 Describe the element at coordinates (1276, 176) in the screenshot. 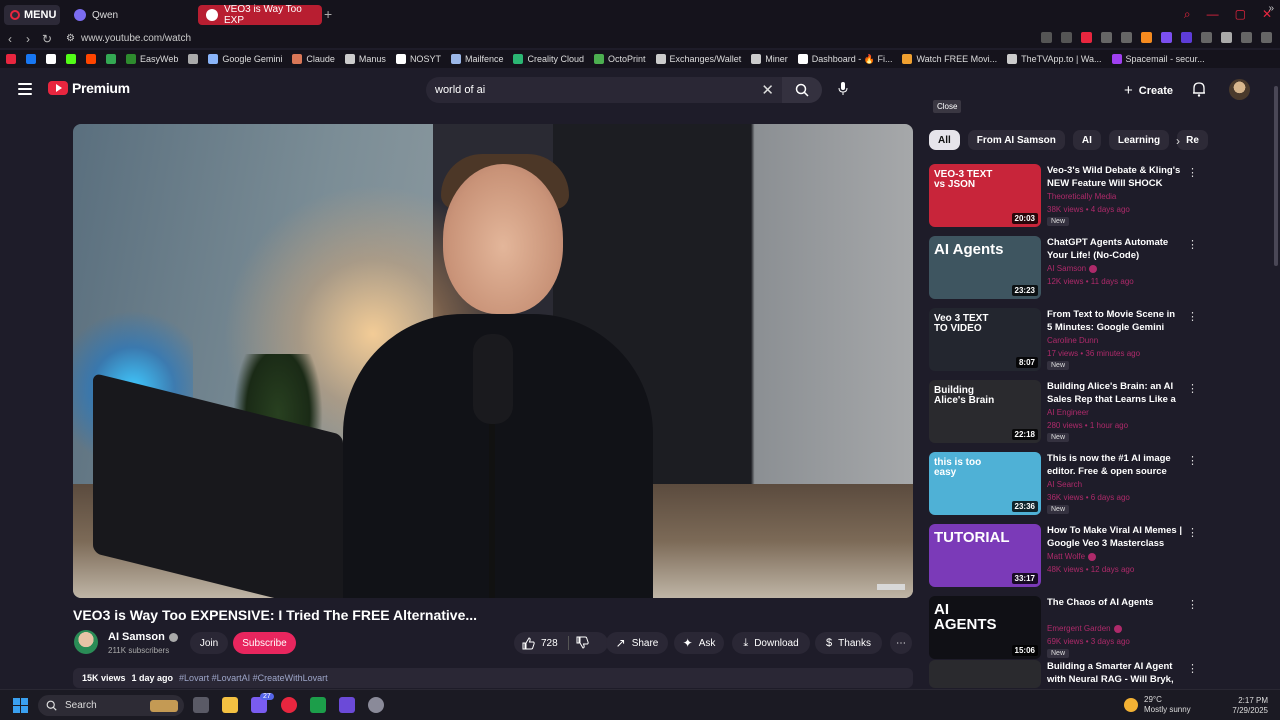

I see `scrollbar-thumb` at that location.